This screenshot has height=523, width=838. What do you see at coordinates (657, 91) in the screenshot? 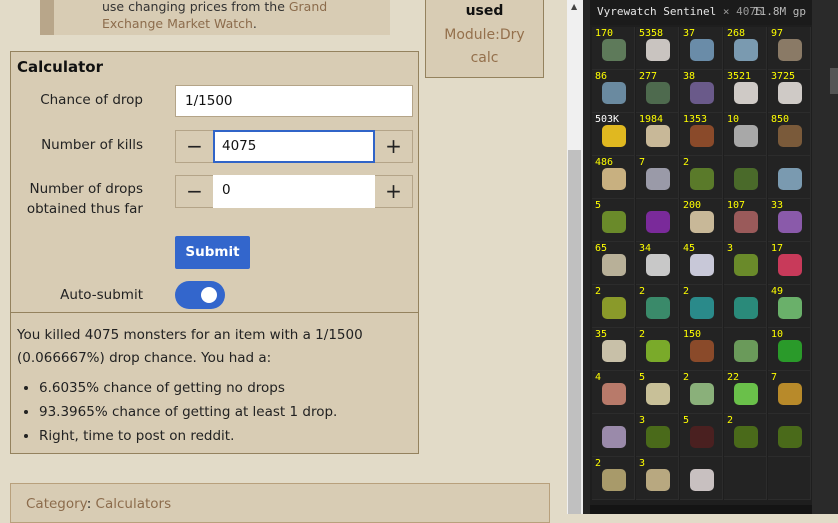
I see `loot-item-slot: 277` at bounding box center [657, 91].